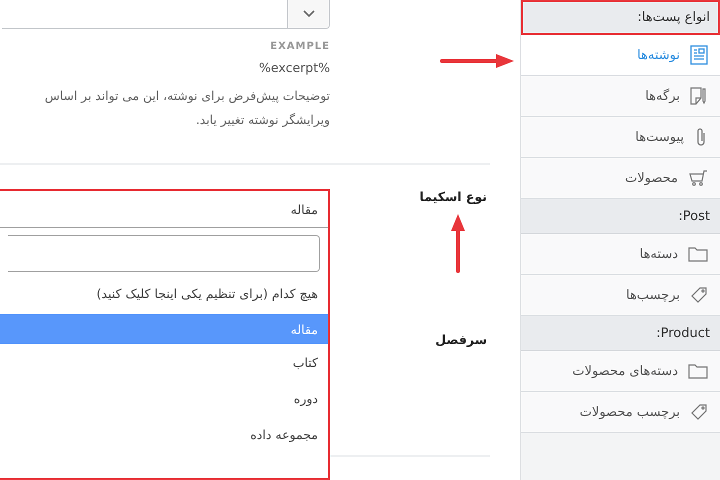 Image resolution: width=720 pixels, height=480 pixels. What do you see at coordinates (620, 178) in the screenshot?
I see `sidebar-item: محصولات` at bounding box center [620, 178].